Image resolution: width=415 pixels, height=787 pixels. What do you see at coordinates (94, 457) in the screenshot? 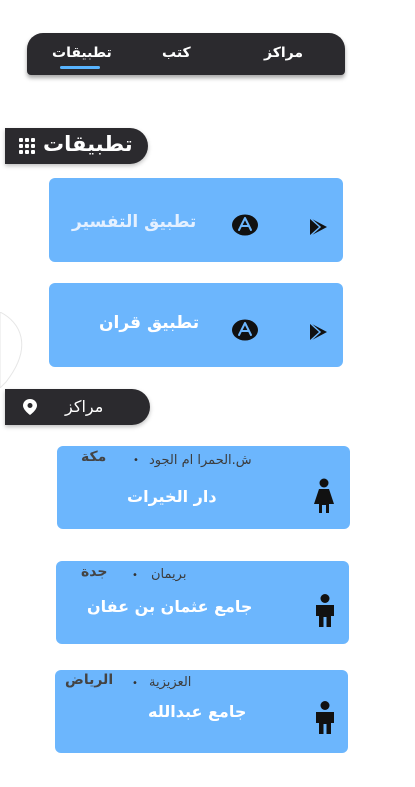
I see `center-city: مكة` at bounding box center [94, 457].